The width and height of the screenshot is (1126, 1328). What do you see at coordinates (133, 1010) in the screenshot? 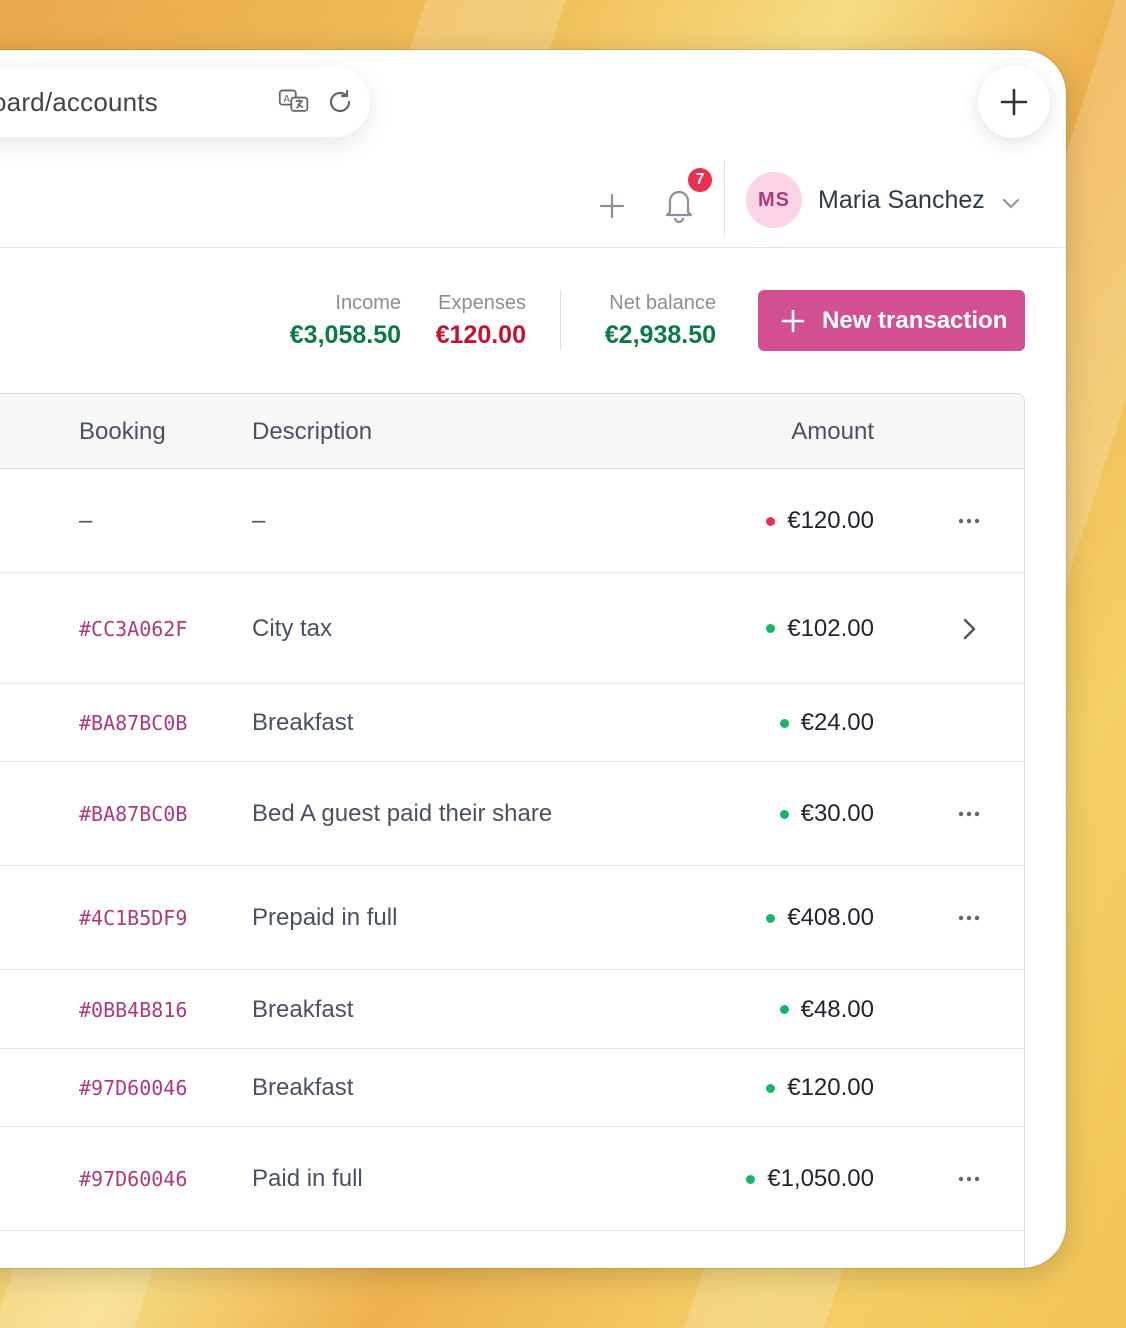
I see `booking-cell: #0BB4B816` at bounding box center [133, 1010].